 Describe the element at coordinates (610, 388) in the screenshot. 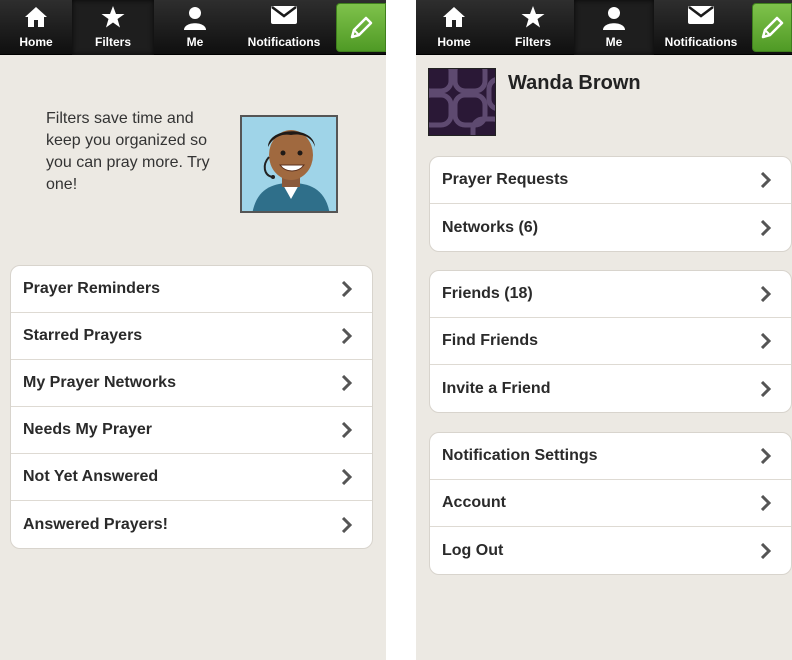

I see `list-item-invite-a-friend: Invite a Friend` at that location.